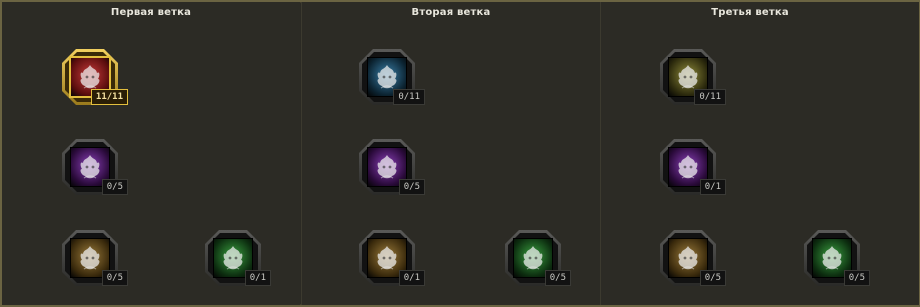 This screenshot has height=307, width=920. I want to click on branch-title: Вторая ветка, so click(451, 12).